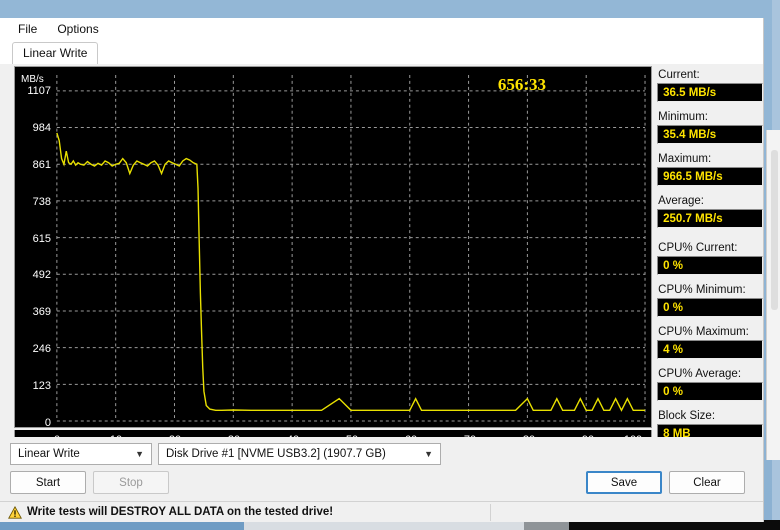  I want to click on y-axis-tick: 861, so click(41, 164).